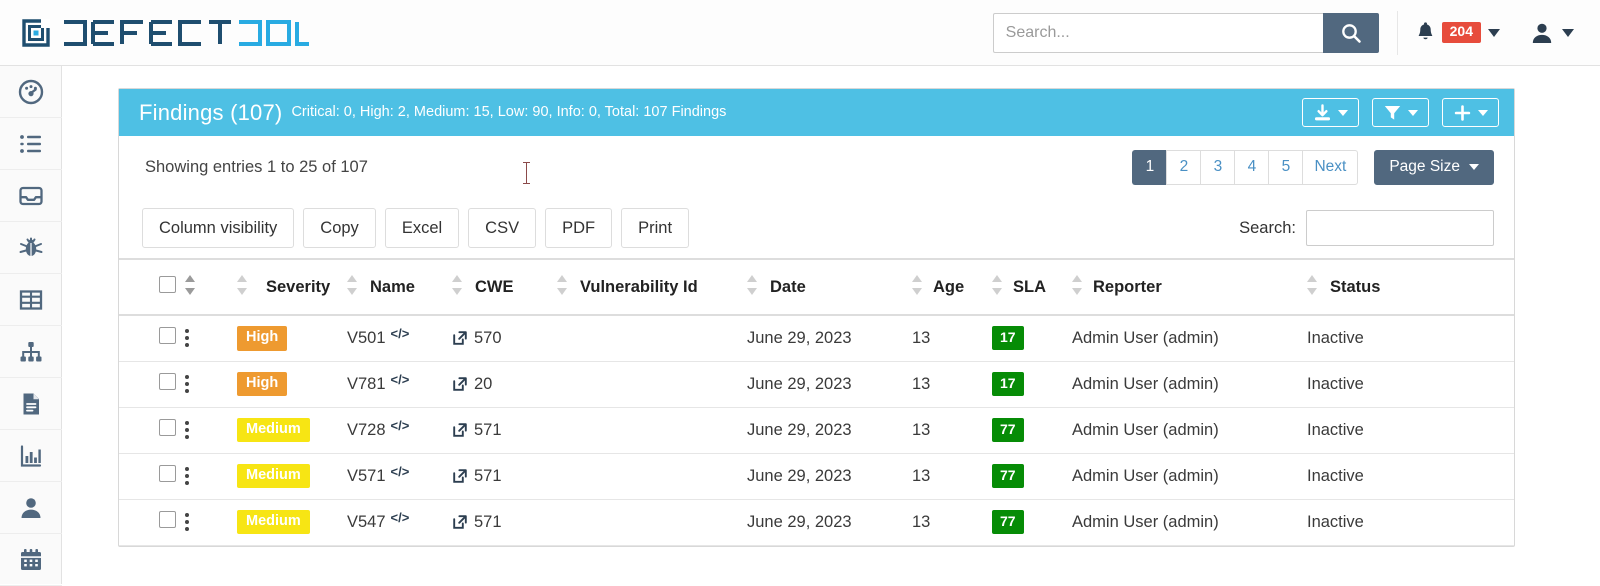 The width and height of the screenshot is (1600, 586). I want to click on sidebar-item-document, so click(31, 404).